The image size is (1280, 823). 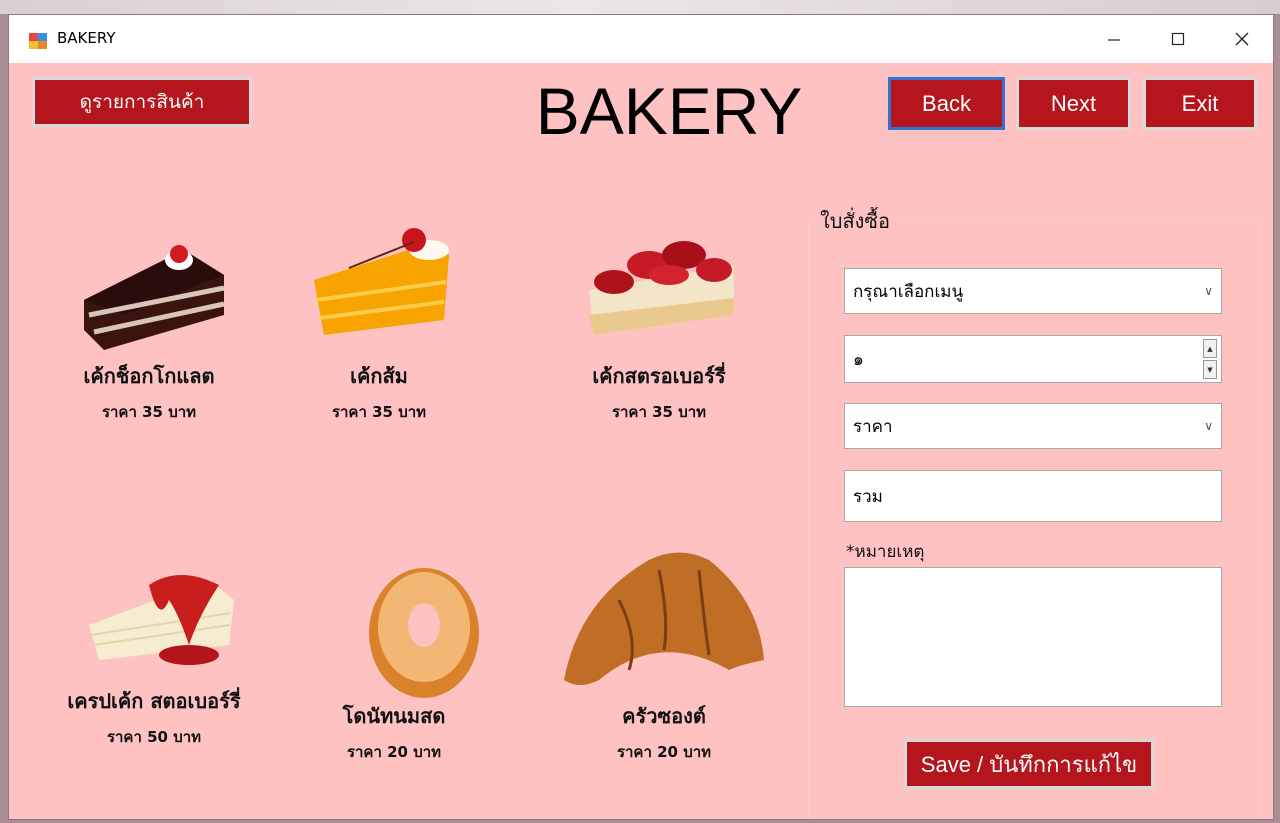 I want to click on product-name: เค้กสตรอเบอร์รี่, so click(x=659, y=376).